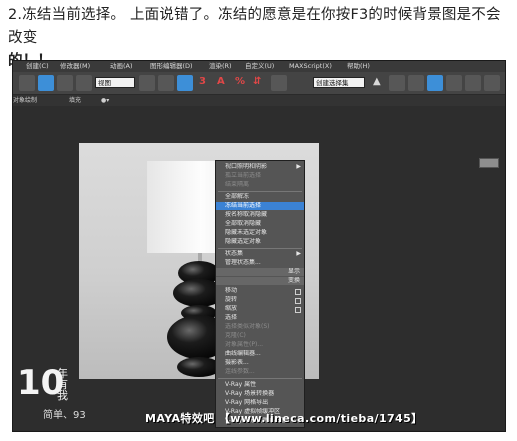  Describe the element at coordinates (260, 394) in the screenshot. I see `menu-item-vray-scene-converter: V-Ray 场景转换器` at that location.